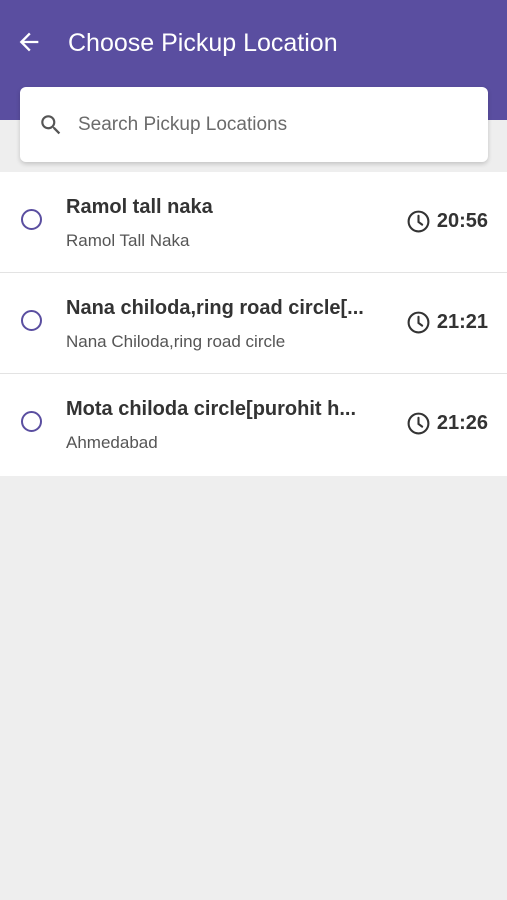 Image resolution: width=507 pixels, height=900 pixels. Describe the element at coordinates (112, 442) in the screenshot. I see `location-address: Ahmedabad` at that location.